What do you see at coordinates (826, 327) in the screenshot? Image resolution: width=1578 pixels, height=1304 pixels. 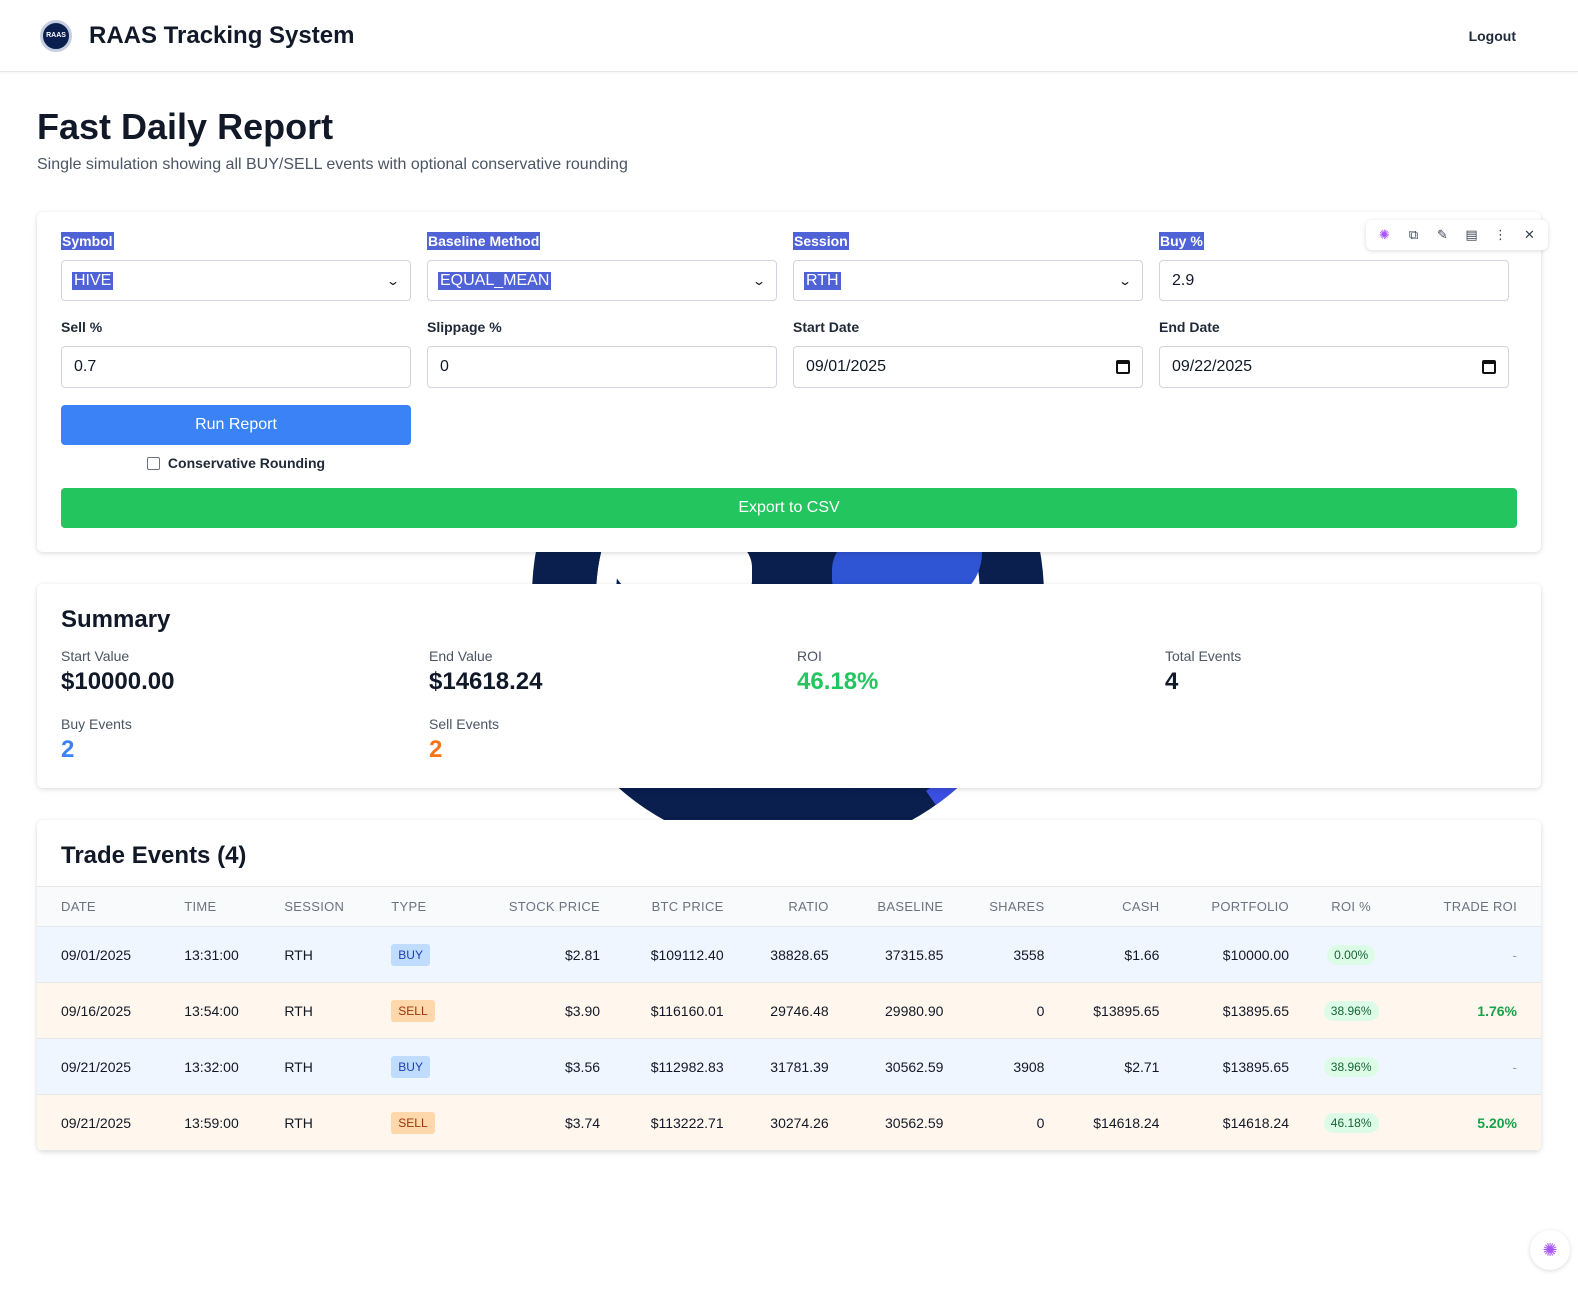 I see `start-date-label: Start Date` at bounding box center [826, 327].